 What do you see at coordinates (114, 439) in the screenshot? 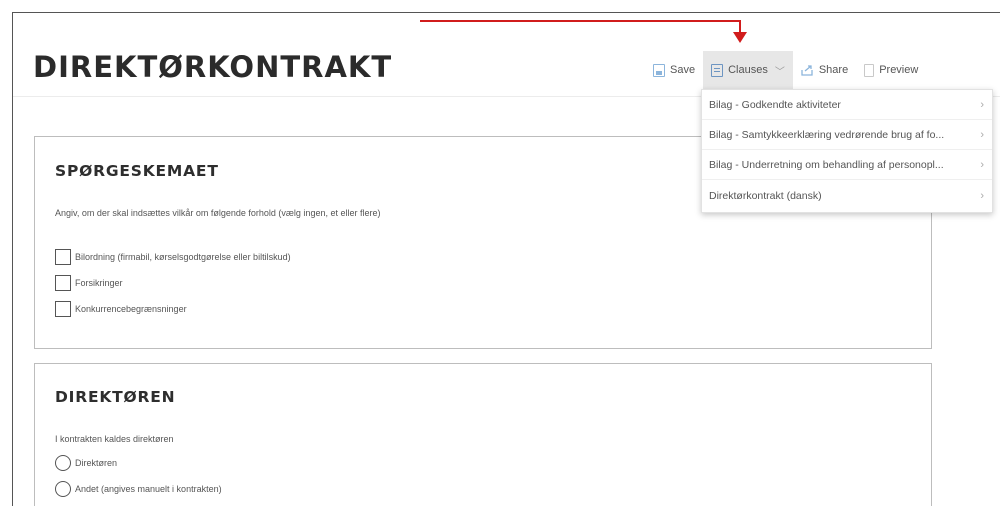
I see `section-question: I kontrakten kaldes direktøren` at bounding box center [114, 439].